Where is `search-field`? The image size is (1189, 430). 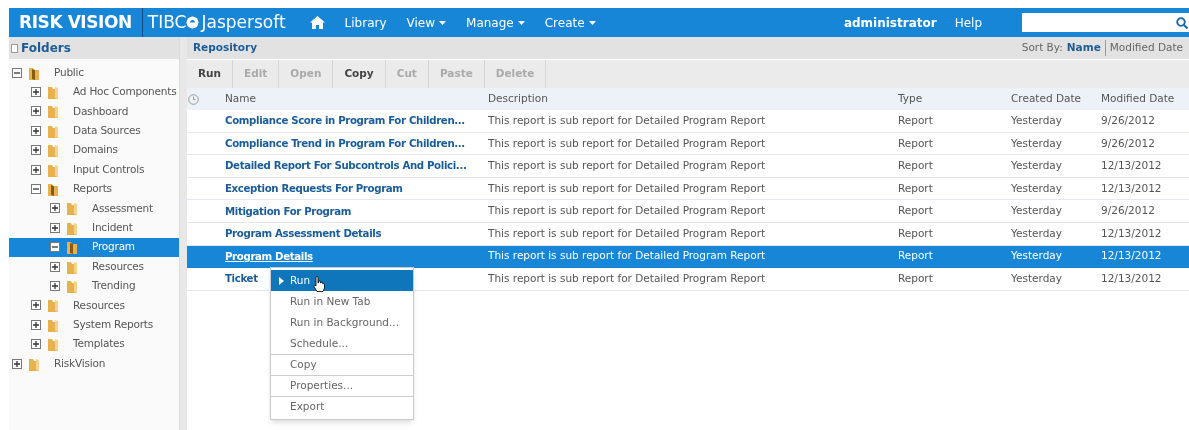 search-field is located at coordinates (1105, 22).